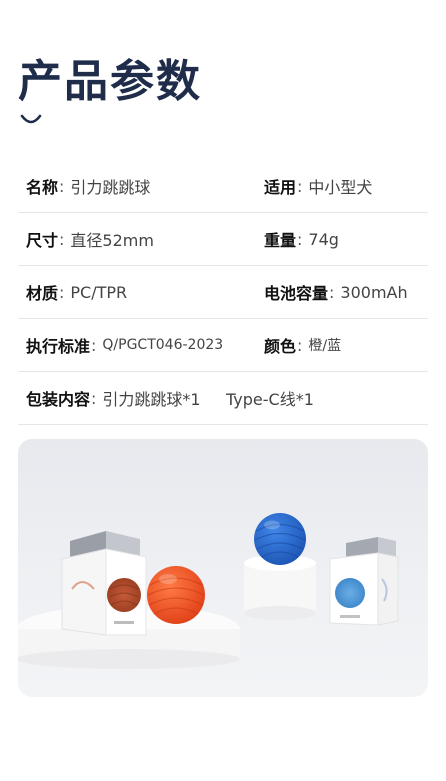 The width and height of the screenshot is (446, 781). What do you see at coordinates (374, 292) in the screenshot?
I see `spec-value: 300mAh` at bounding box center [374, 292].